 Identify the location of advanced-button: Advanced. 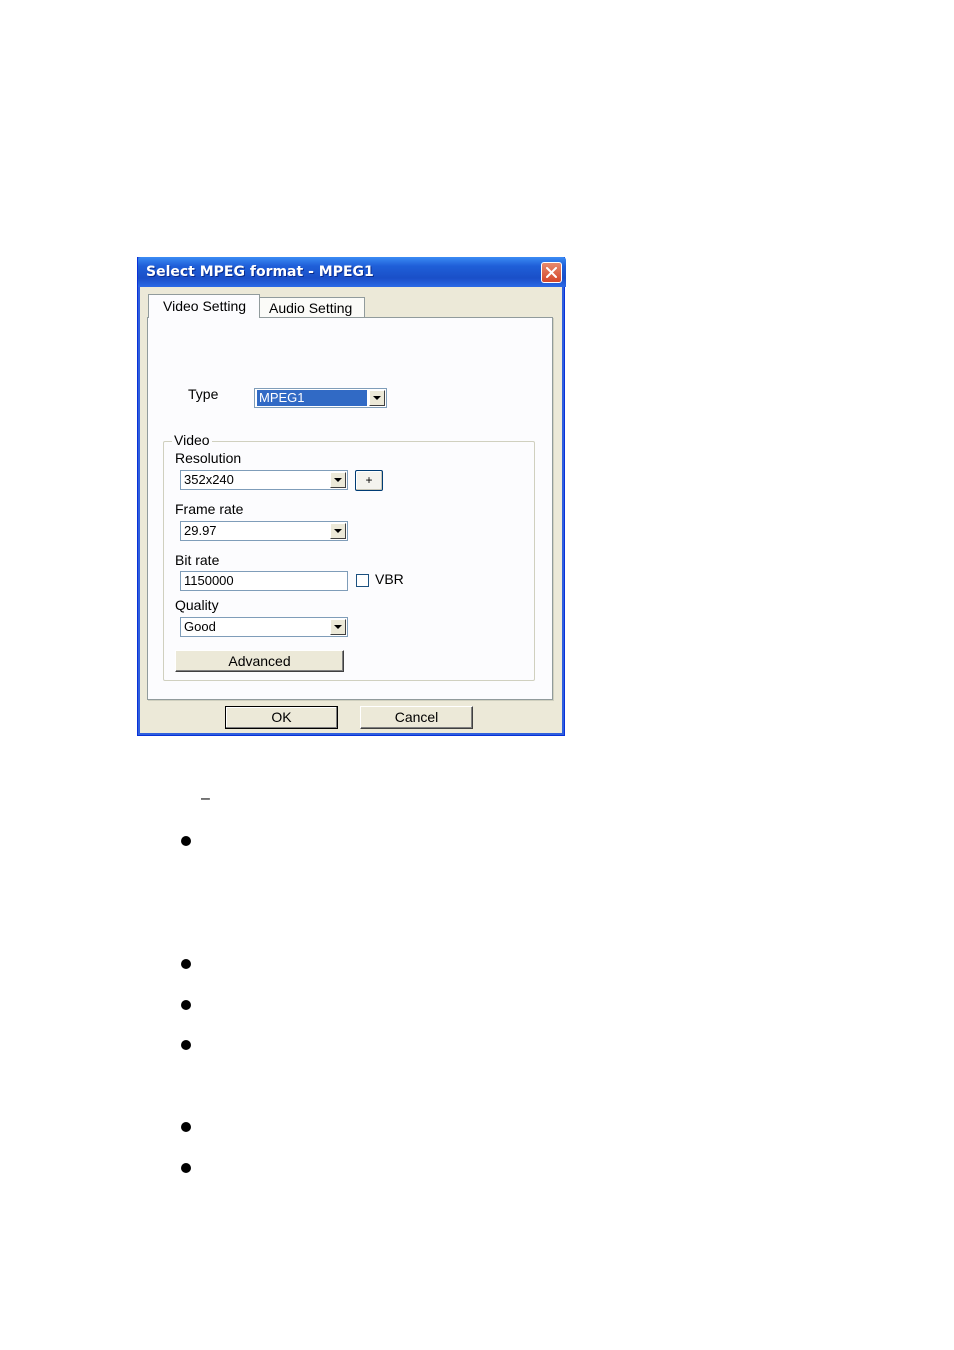
(259, 661).